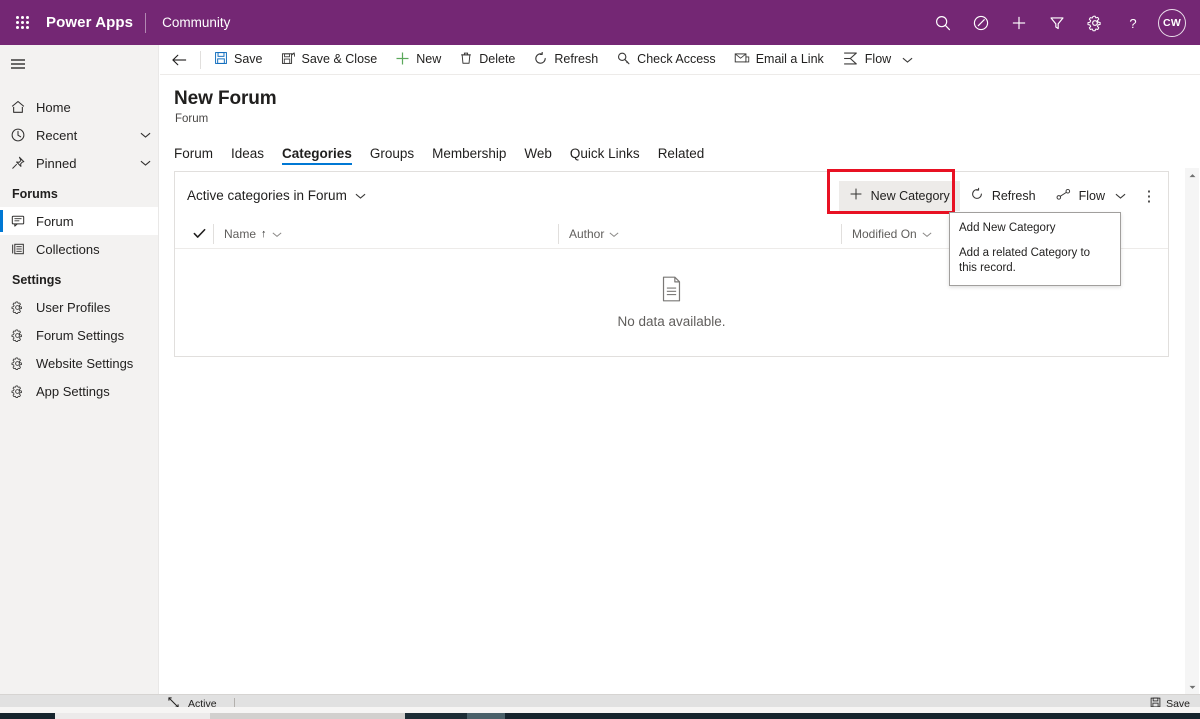 This screenshot has height=719, width=1200. What do you see at coordinates (56, 163) in the screenshot?
I see `sidebar-item-label: Pinned` at bounding box center [56, 163].